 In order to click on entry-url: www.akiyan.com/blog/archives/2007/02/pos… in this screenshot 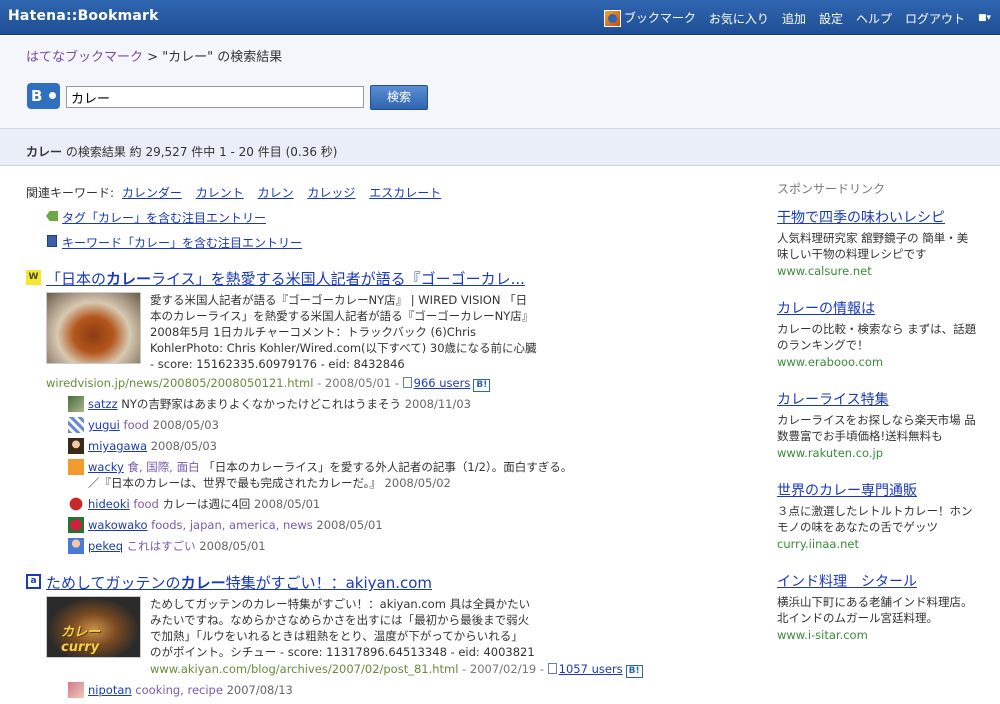, I will do `click(304, 669)`.